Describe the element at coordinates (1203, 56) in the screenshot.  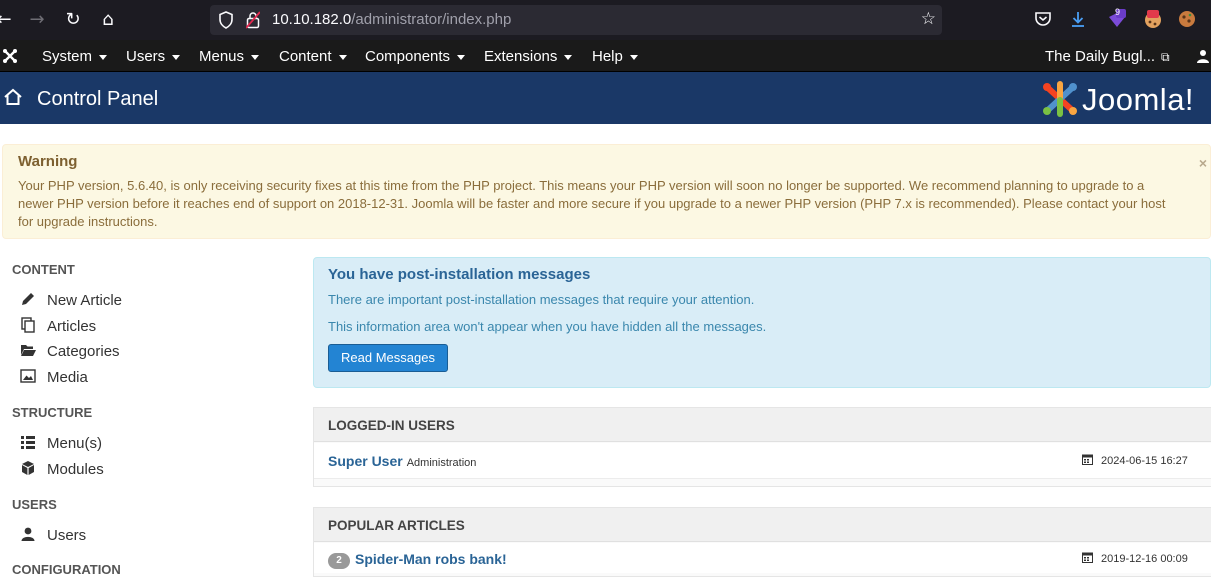
I see `user-menu-icon` at that location.